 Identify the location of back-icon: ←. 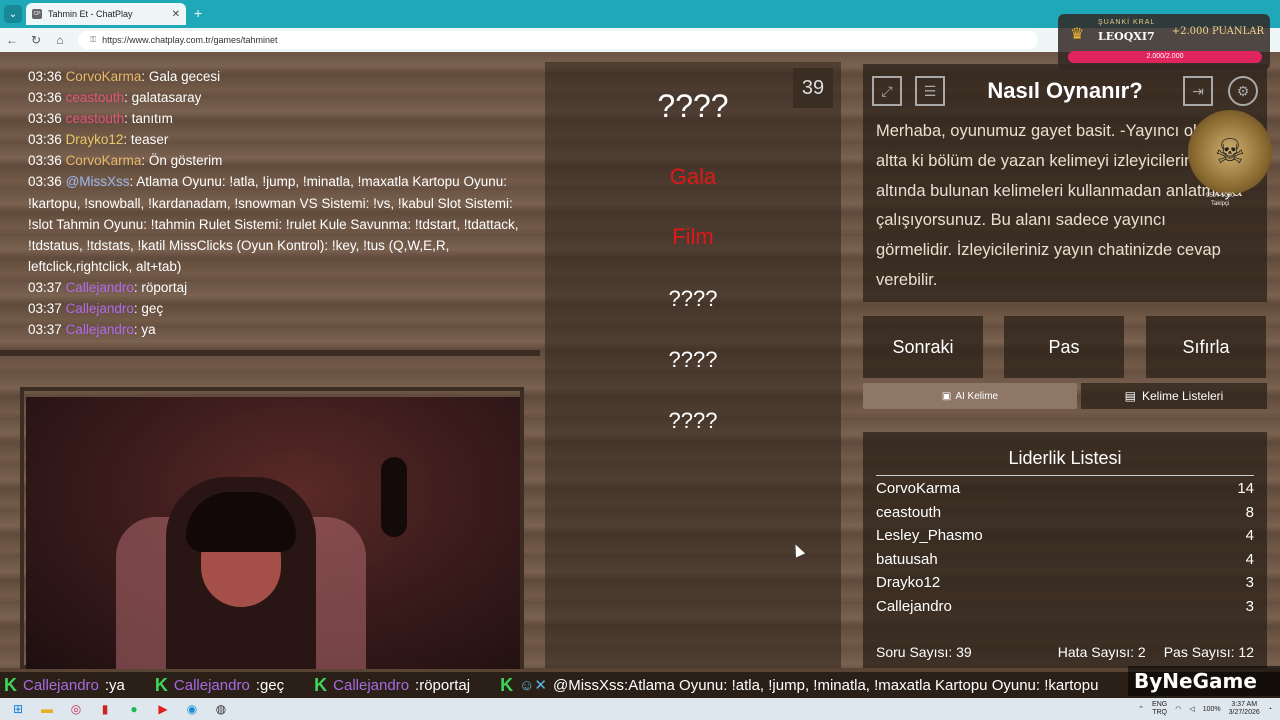
(12, 40).